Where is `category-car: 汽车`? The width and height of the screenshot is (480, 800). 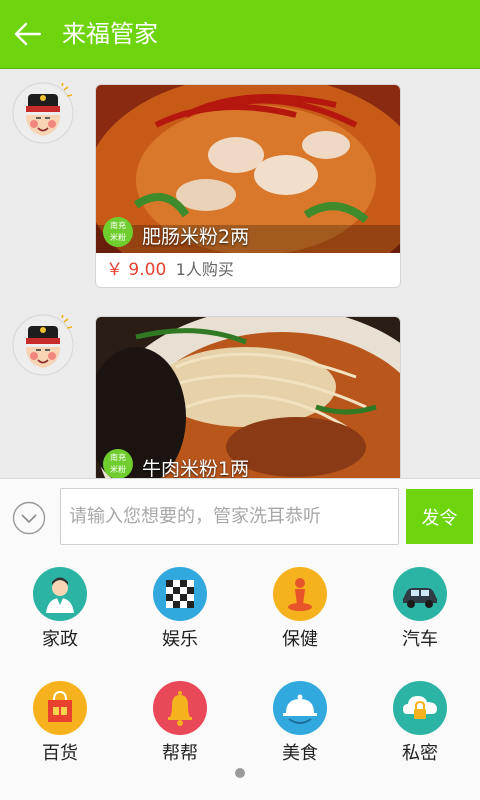 category-car: 汽车 is located at coordinates (420, 609).